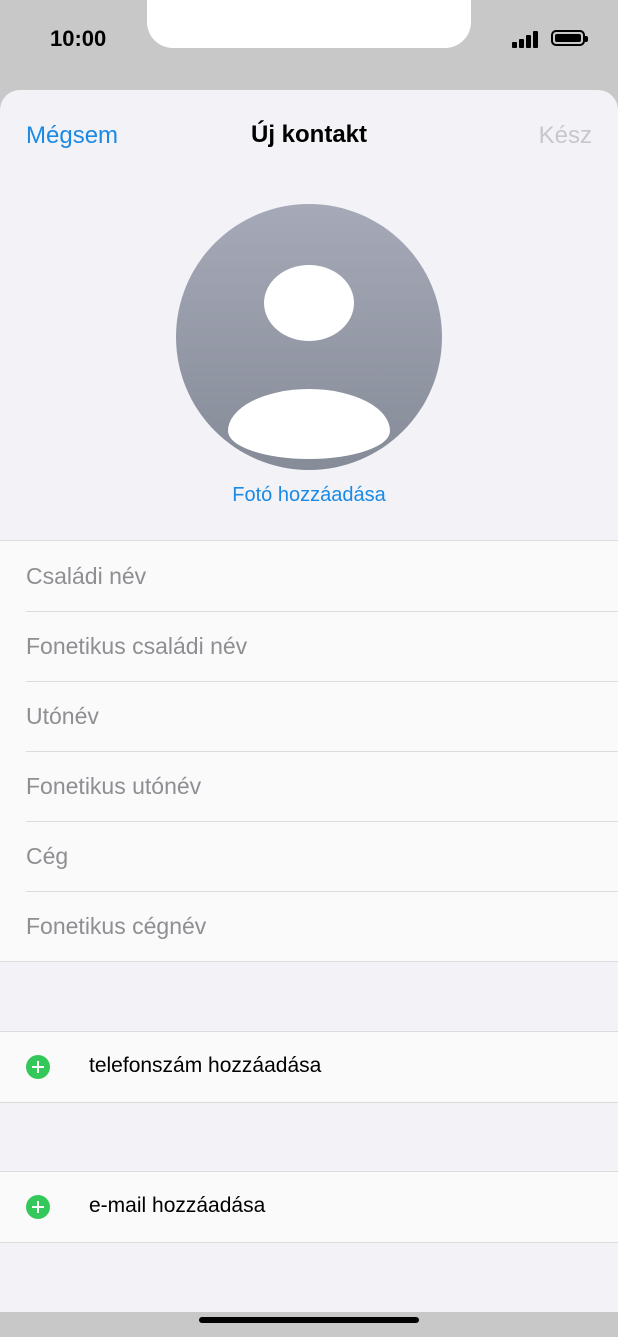 Image resolution: width=618 pixels, height=1337 pixels. What do you see at coordinates (205, 1065) in the screenshot?
I see `add-phone-label: telefonszám hozzáadása` at bounding box center [205, 1065].